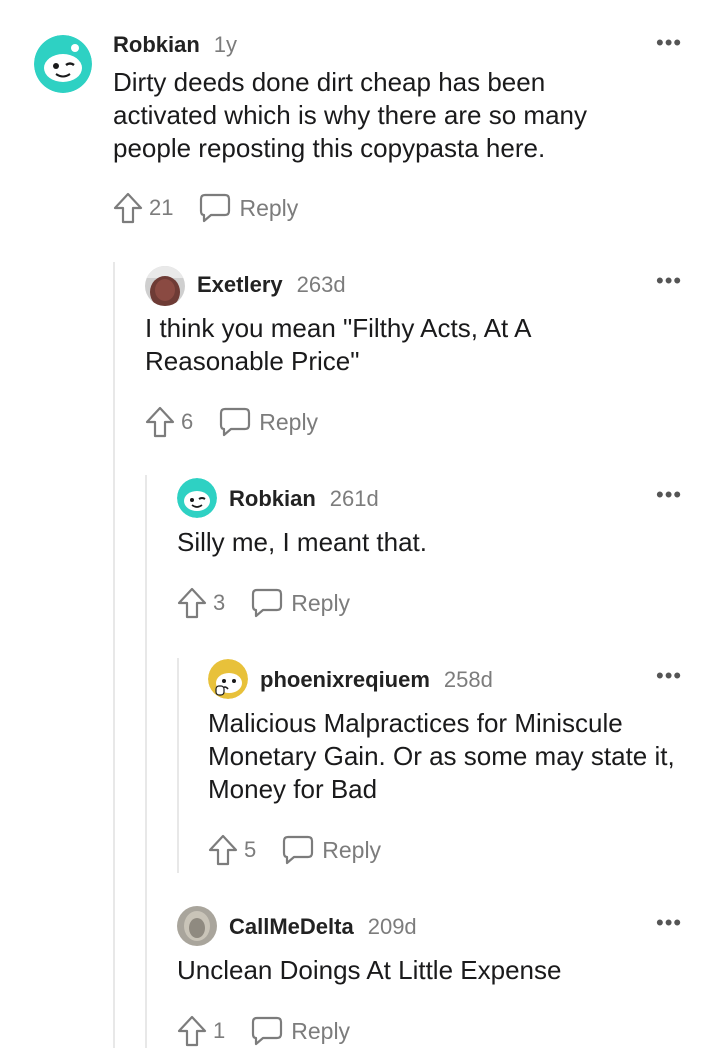 This screenshot has height=1048, width=720. Describe the element at coordinates (369, 970) in the screenshot. I see `comment-body: Unclean Doings At Little Expense` at that location.